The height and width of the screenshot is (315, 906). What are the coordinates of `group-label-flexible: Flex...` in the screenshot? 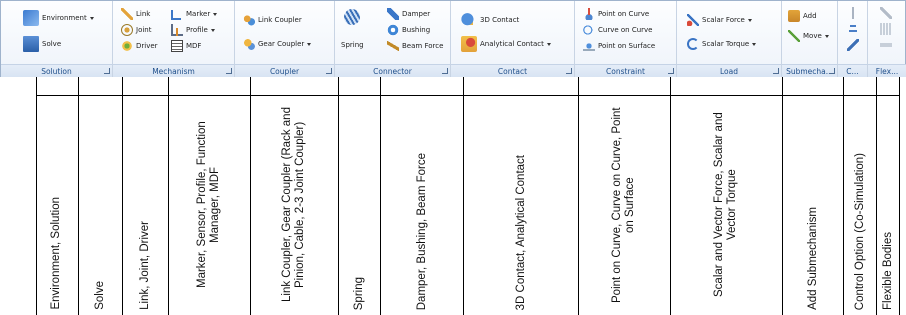 It's located at (887, 70).